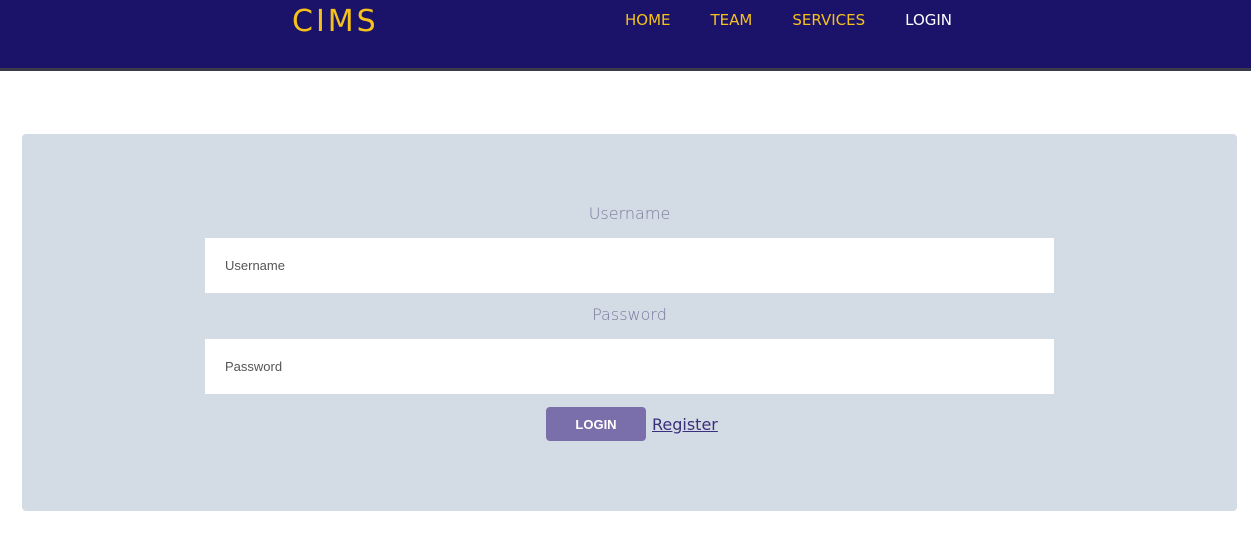 The image size is (1251, 533). What do you see at coordinates (732, 20) in the screenshot?
I see `nav-team: TEAM` at bounding box center [732, 20].